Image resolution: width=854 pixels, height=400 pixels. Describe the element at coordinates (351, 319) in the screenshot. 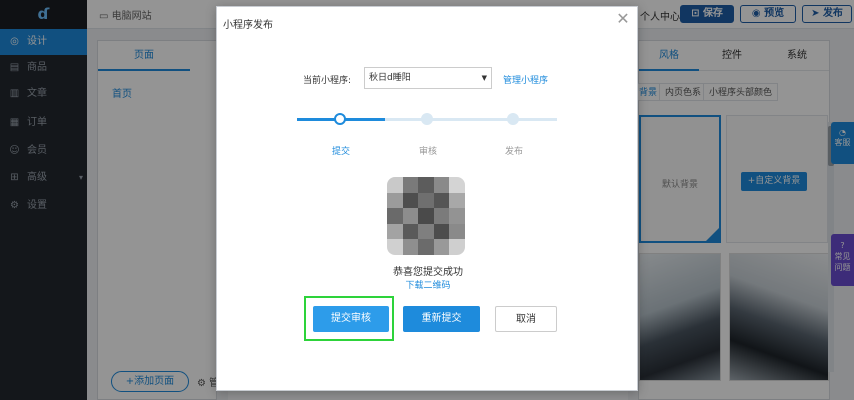

I see `submit-review-button: 提交审核` at that location.